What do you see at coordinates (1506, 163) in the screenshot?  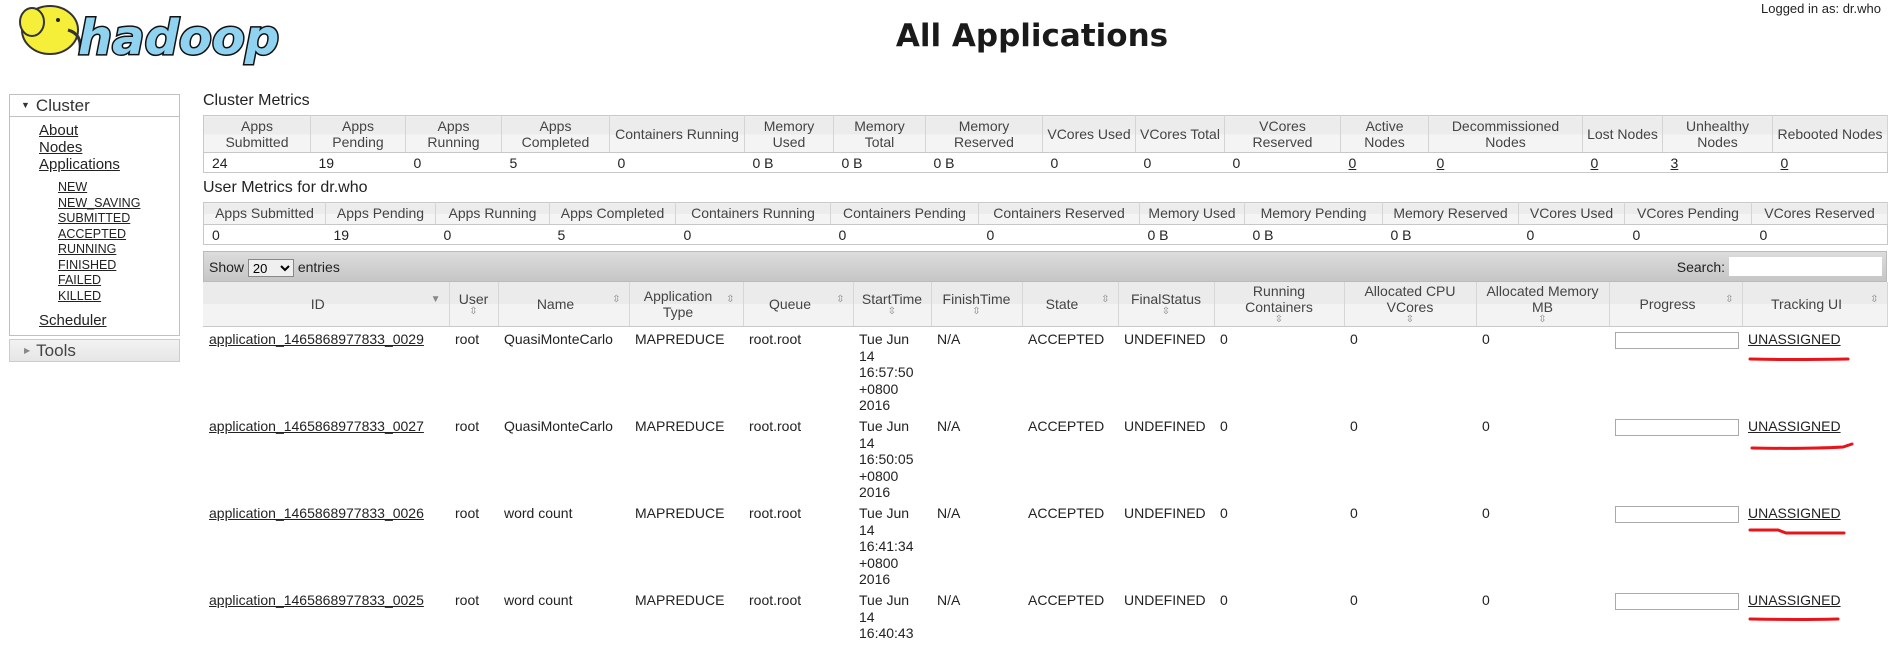 I see `metric-value: 0` at bounding box center [1506, 163].